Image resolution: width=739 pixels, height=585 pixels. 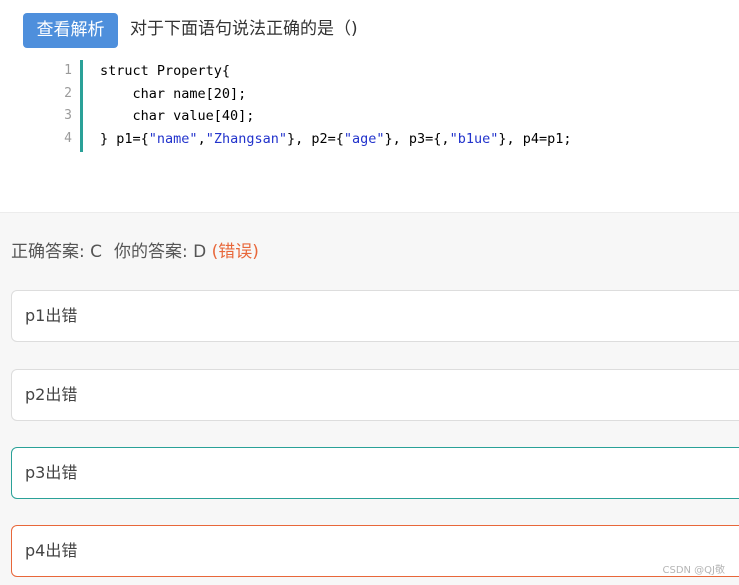 What do you see at coordinates (474, 138) in the screenshot?
I see `code-string: "b1ue"` at bounding box center [474, 138].